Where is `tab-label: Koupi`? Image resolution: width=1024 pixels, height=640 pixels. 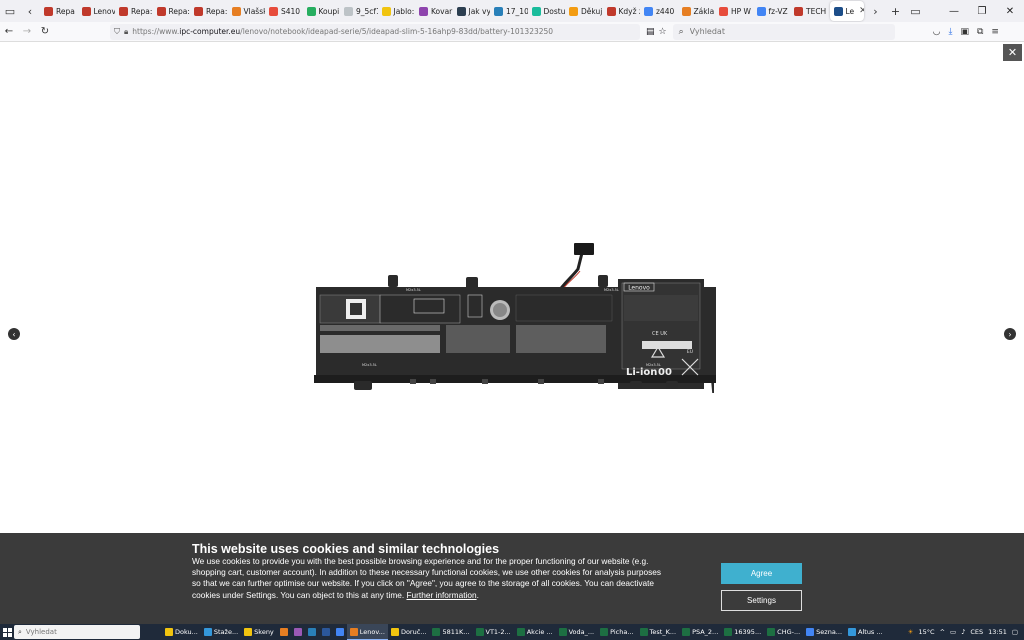 tab-label: Koupi is located at coordinates (329, 11).